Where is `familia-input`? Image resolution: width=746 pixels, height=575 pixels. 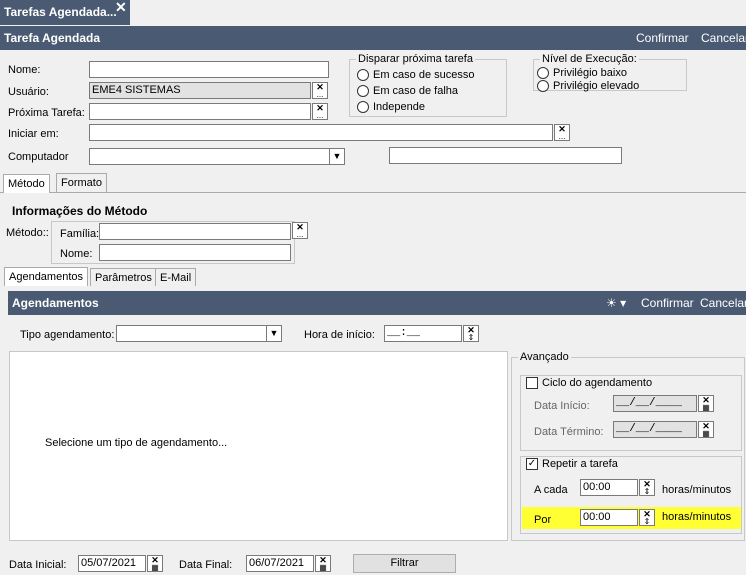 familia-input is located at coordinates (195, 231).